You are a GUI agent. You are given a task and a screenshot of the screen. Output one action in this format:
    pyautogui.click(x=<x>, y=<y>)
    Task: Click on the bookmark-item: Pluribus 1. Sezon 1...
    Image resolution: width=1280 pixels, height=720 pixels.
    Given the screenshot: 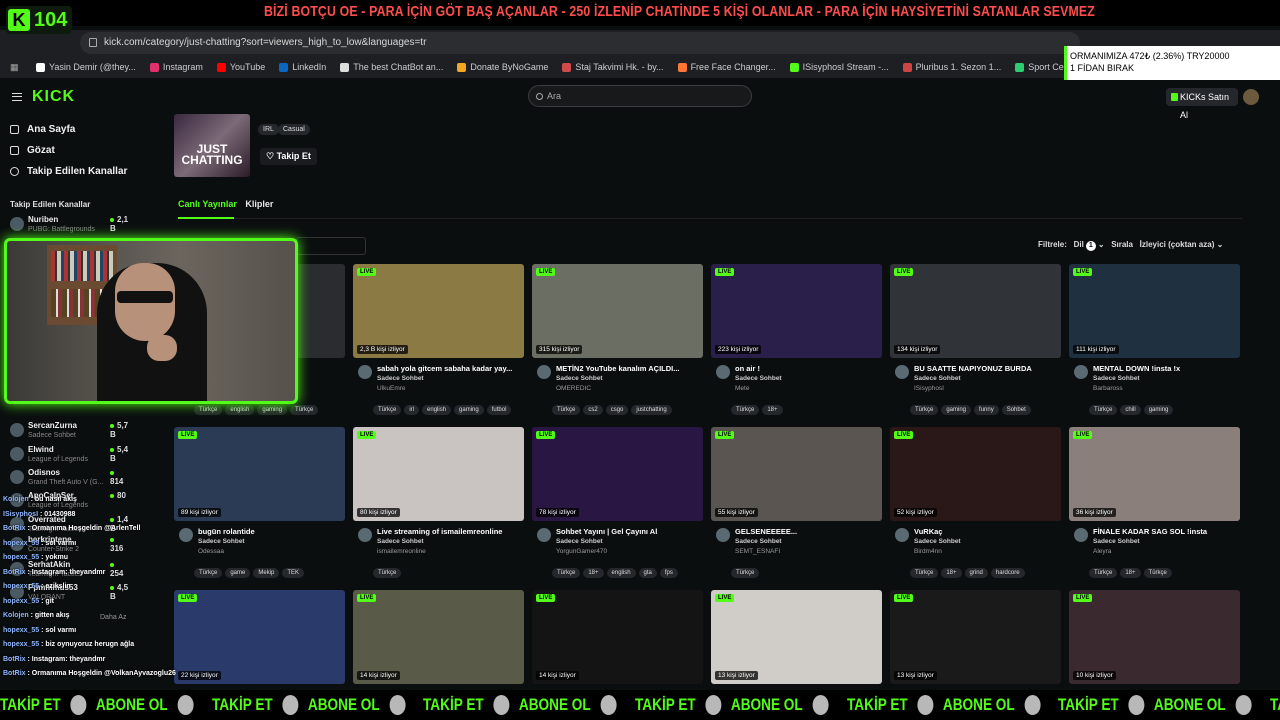 What is the action you would take?
    pyautogui.click(x=951, y=67)
    